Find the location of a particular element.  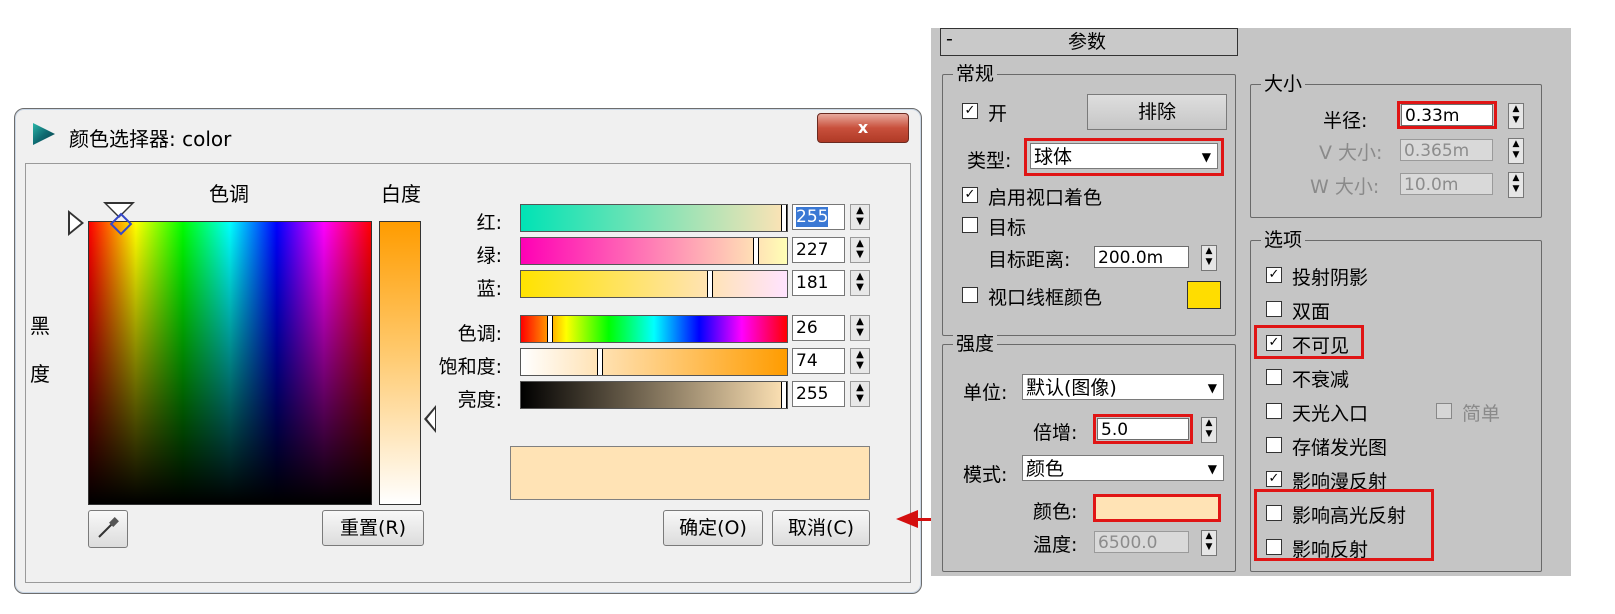

radius-label: 半径: is located at coordinates (1345, 121).